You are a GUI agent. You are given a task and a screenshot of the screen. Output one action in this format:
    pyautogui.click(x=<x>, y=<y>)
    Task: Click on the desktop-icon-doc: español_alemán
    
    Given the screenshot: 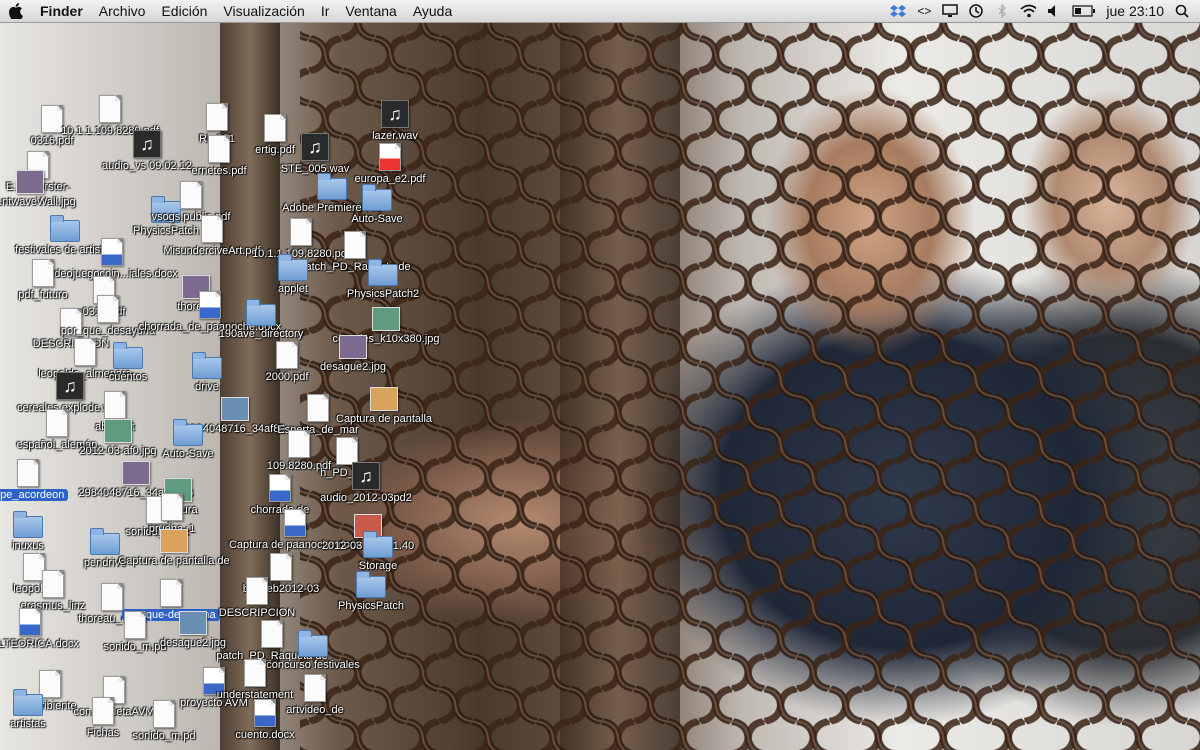 What is the action you would take?
    pyautogui.click(x=57, y=430)
    